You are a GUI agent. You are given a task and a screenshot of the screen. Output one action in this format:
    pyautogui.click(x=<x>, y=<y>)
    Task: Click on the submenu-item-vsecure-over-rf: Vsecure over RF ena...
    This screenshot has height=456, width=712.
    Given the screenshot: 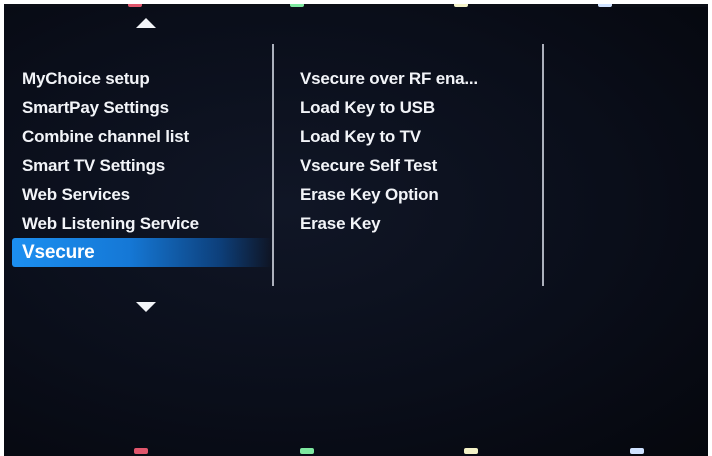 What is the action you would take?
    pyautogui.click(x=418, y=78)
    